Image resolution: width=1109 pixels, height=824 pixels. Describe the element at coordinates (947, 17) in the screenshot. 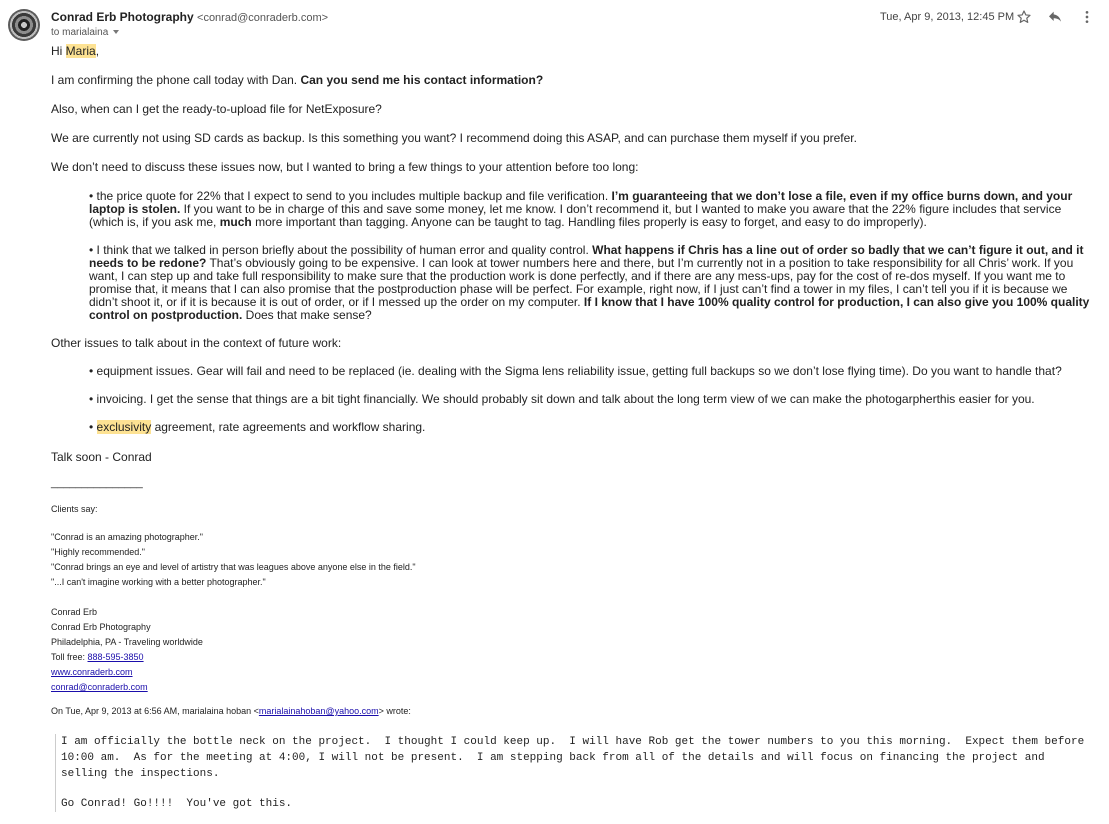

I see `email-date: Tue, Apr 9, 2013, 12:45 PM` at that location.